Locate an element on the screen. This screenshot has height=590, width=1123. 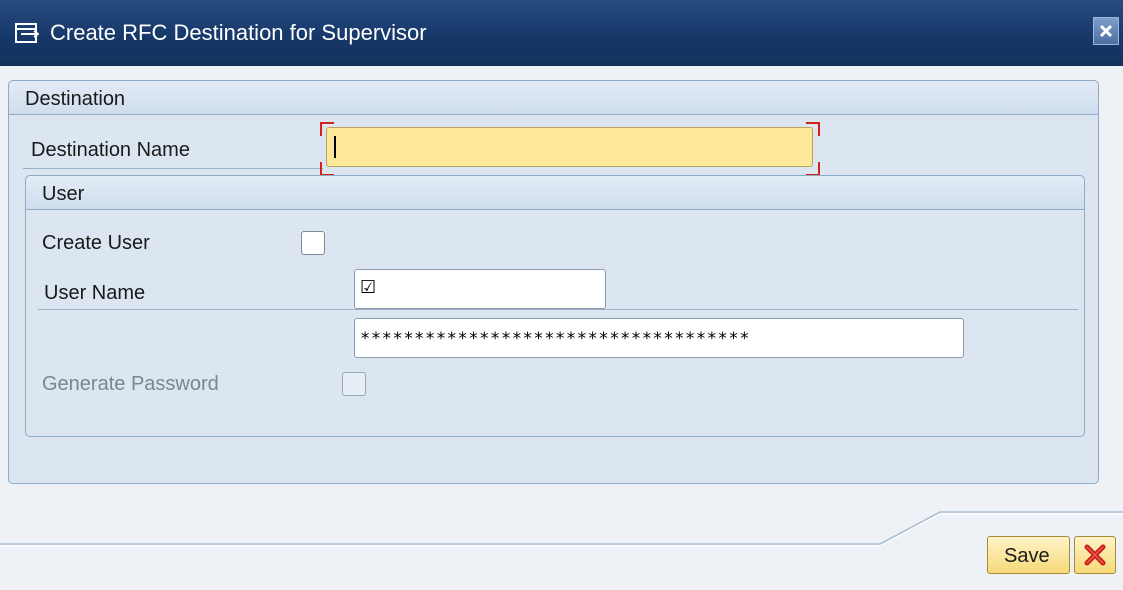
destination-name-input is located at coordinates (569, 147).